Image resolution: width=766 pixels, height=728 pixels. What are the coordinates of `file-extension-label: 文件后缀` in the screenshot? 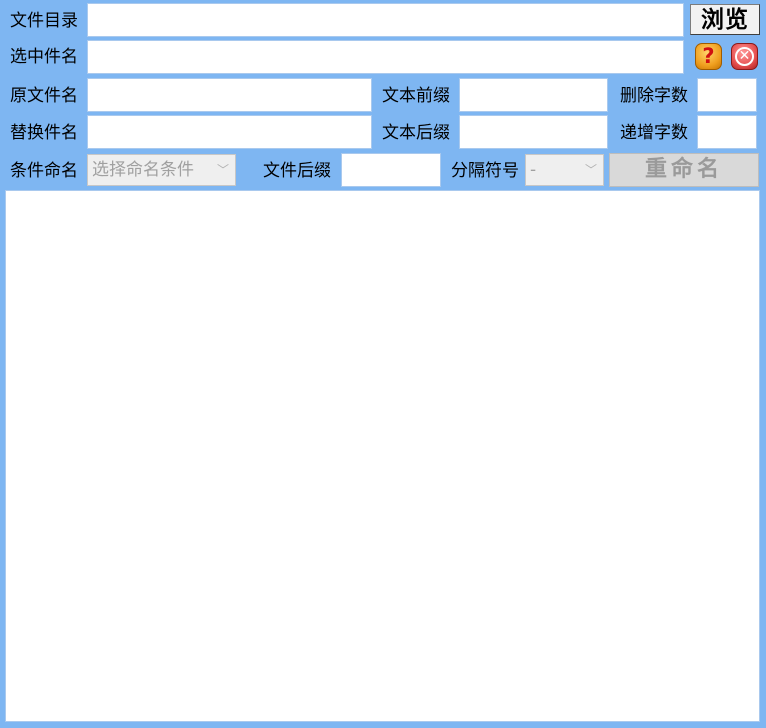 It's located at (297, 171).